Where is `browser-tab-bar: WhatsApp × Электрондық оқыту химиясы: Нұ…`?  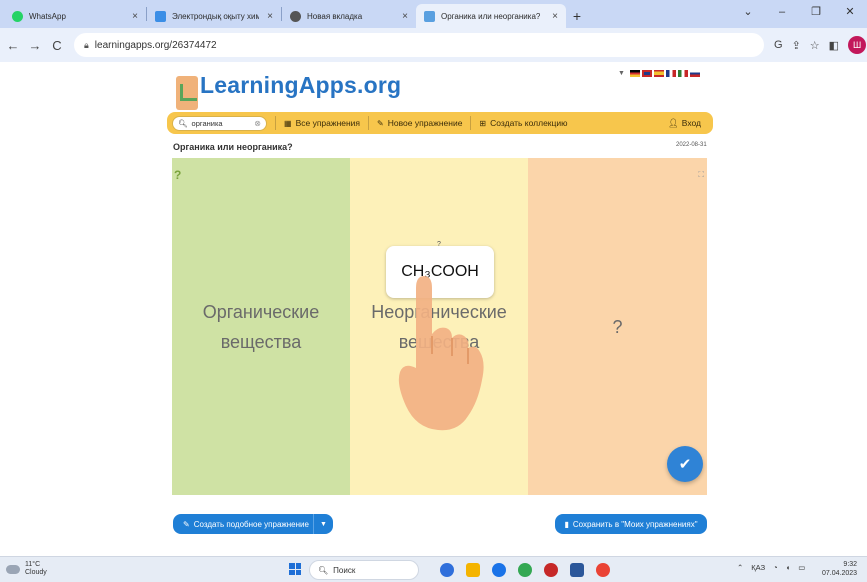
browser-tab-bar: WhatsApp × Электрондық оқыту химиясы: Нұ… is located at coordinates (433, 14).